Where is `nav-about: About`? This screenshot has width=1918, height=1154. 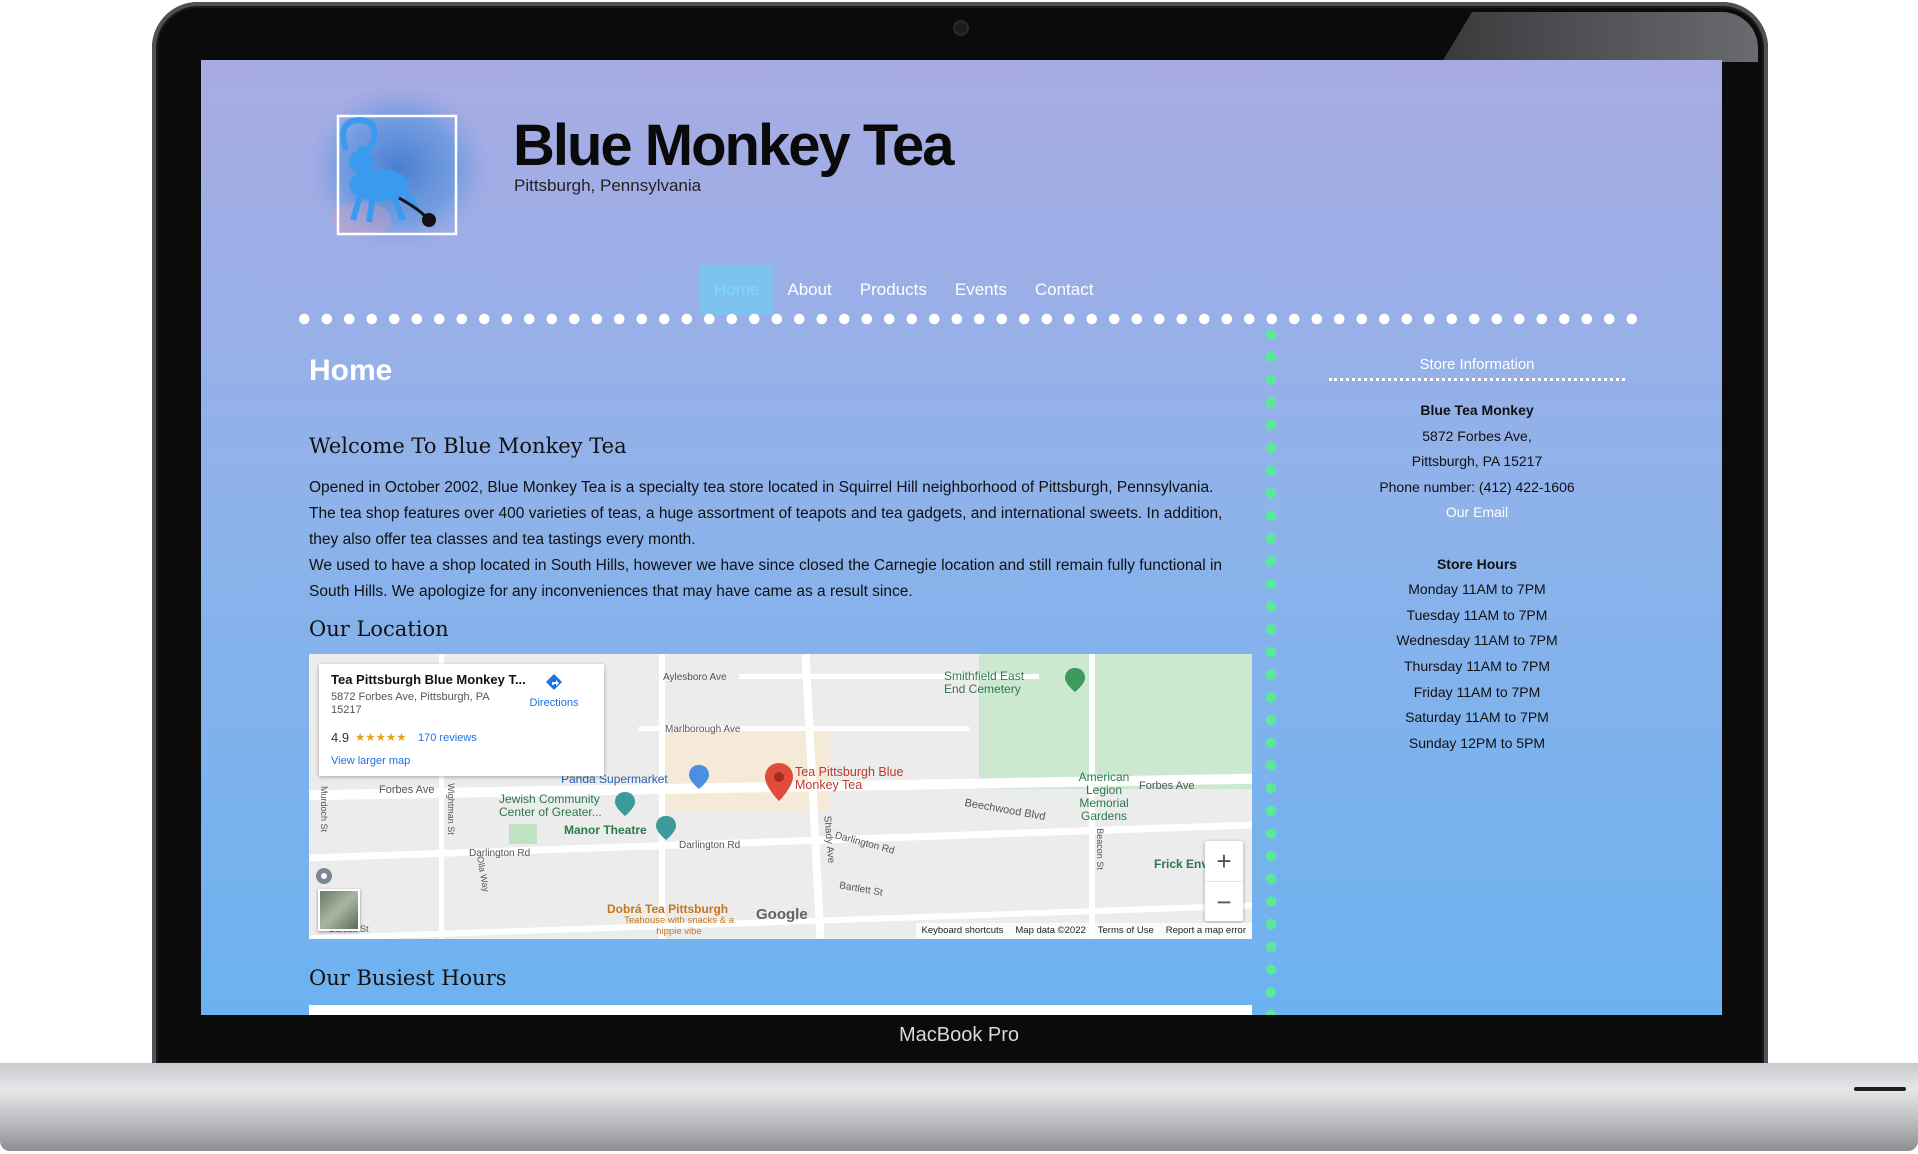 nav-about: About is located at coordinates (809, 290).